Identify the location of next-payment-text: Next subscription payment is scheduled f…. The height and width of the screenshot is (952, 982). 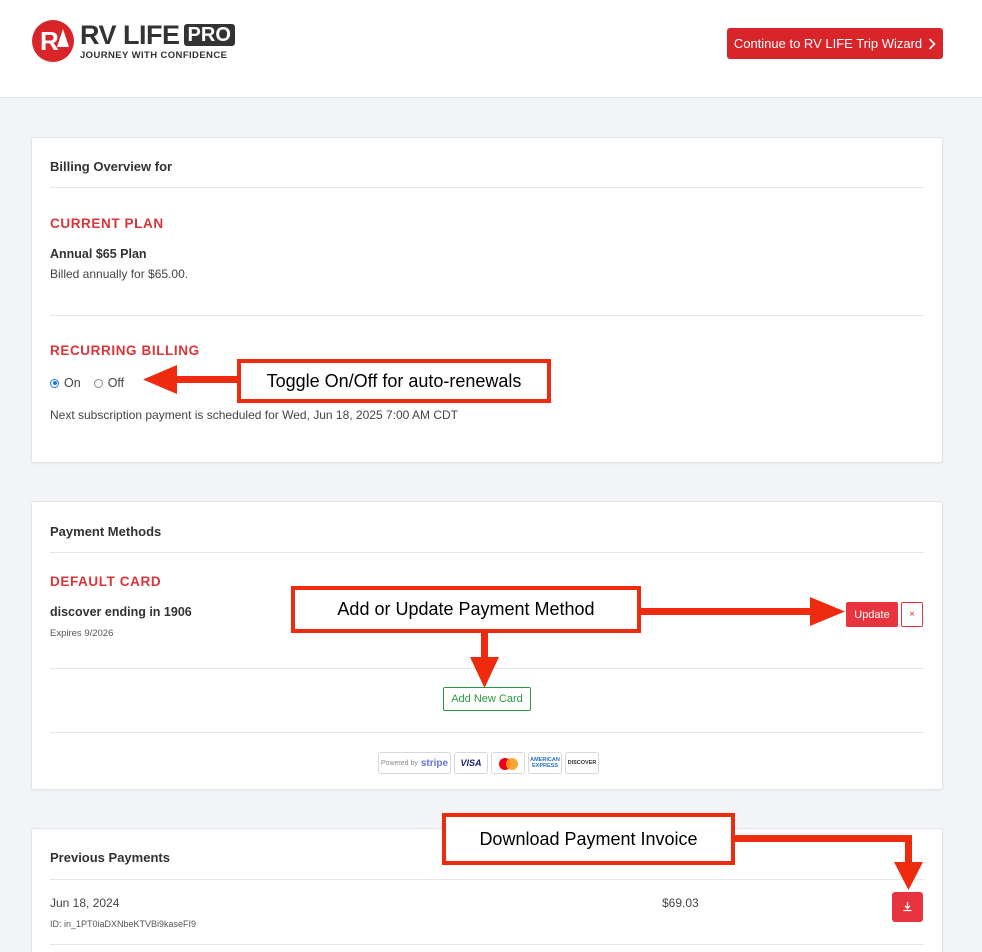
(254, 415).